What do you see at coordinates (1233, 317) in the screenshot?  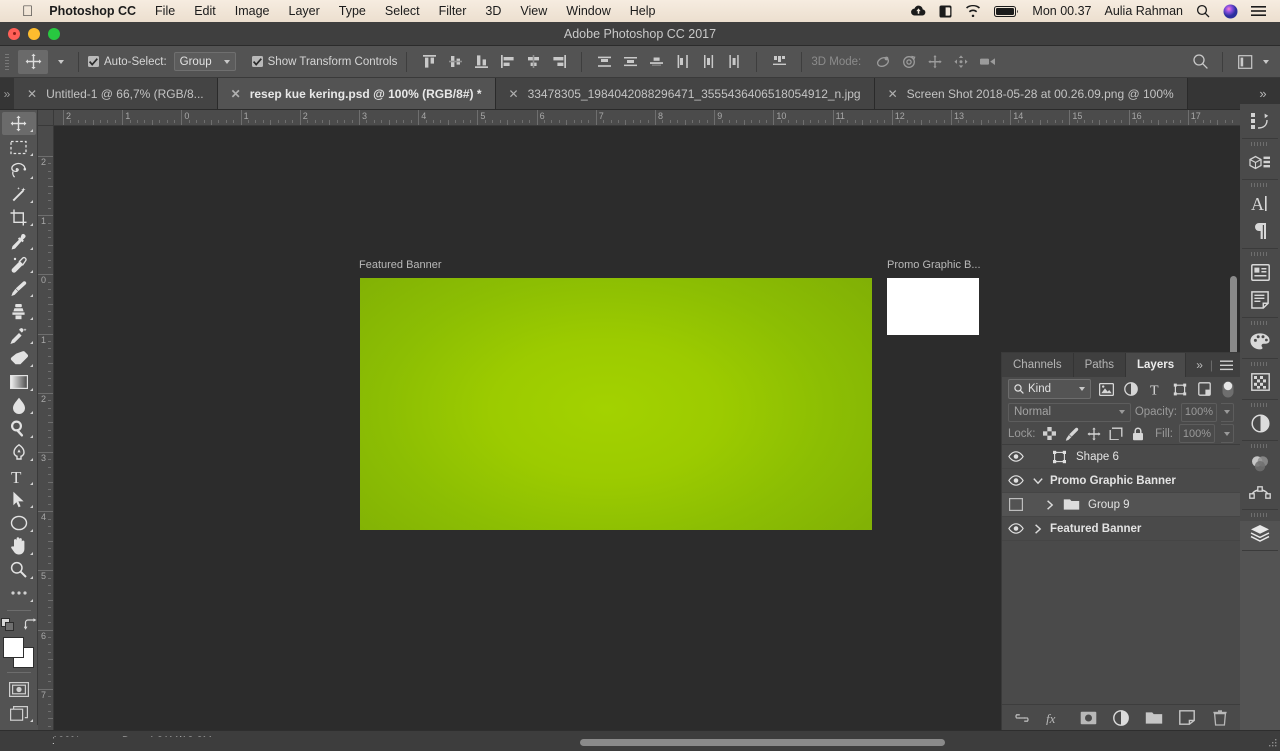 I see `canvas-vertical-scrollbar` at bounding box center [1233, 317].